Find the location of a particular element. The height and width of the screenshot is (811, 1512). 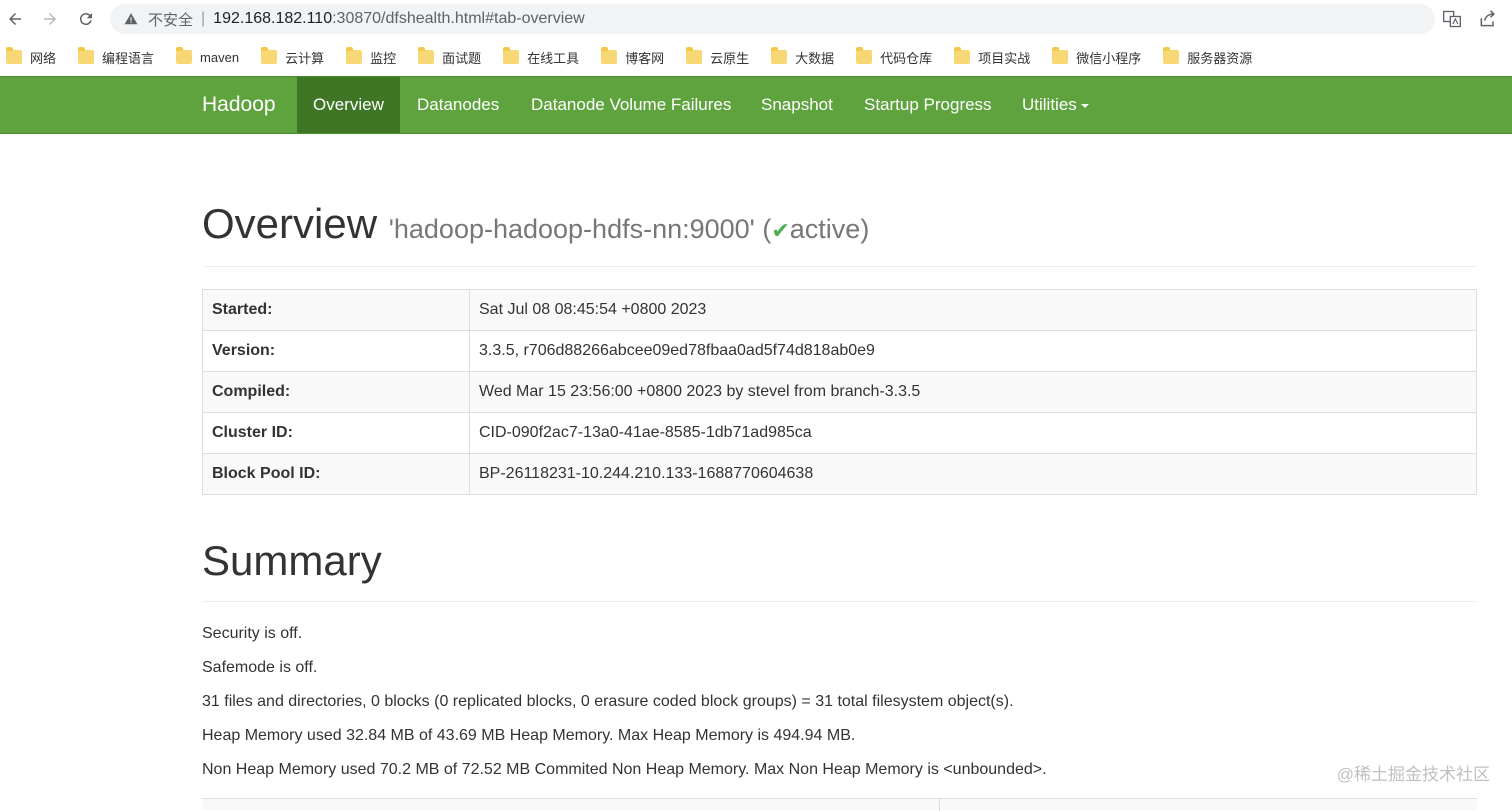

bookmark-label: maven is located at coordinates (219, 57).